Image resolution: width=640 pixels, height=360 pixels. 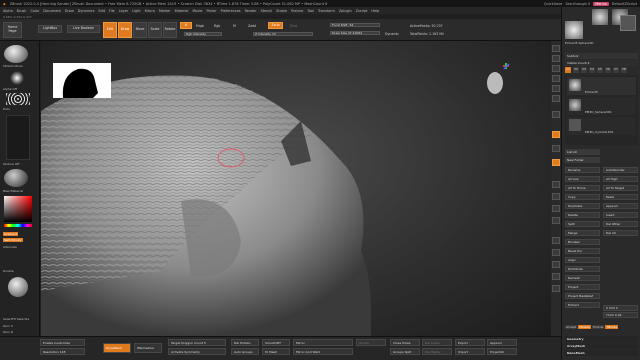 I want to click on ghost-button, so click(x=556, y=264).